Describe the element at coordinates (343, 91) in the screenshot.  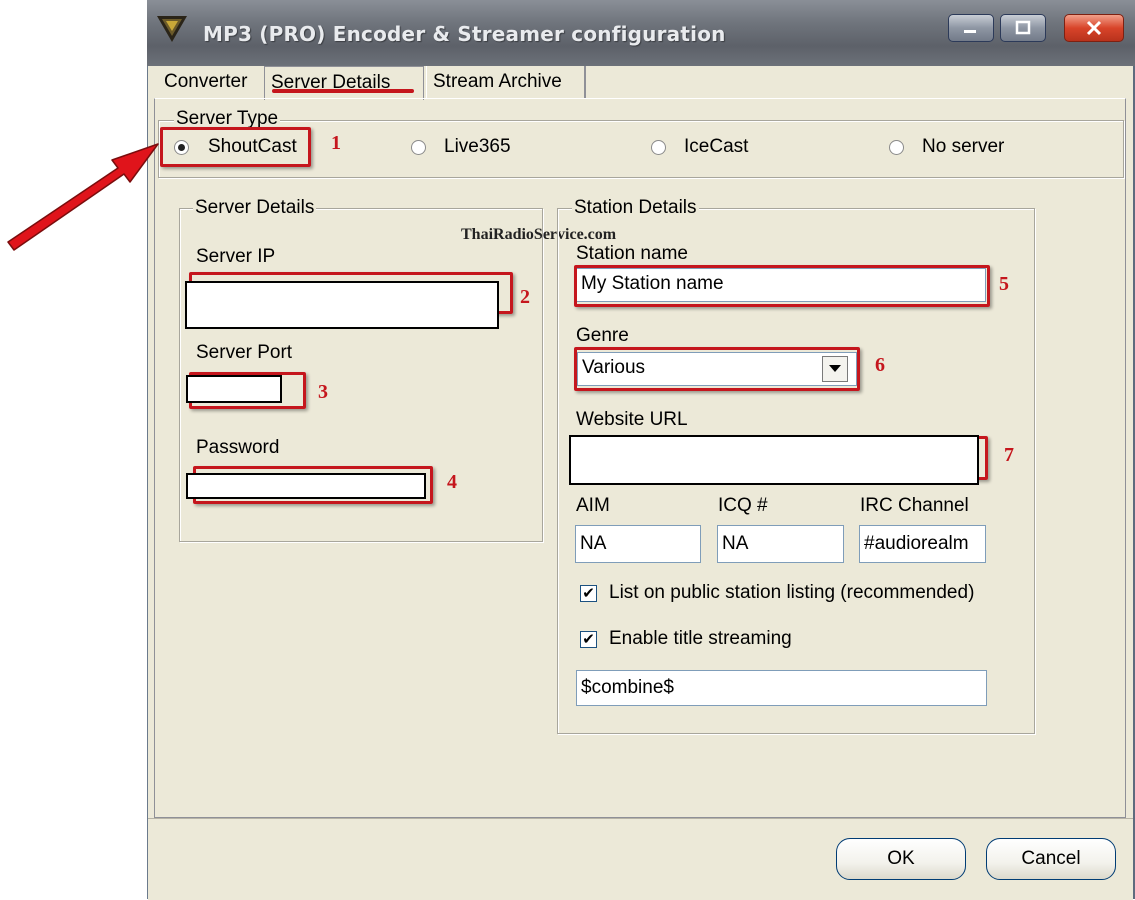
I see `active-tab-underline` at that location.